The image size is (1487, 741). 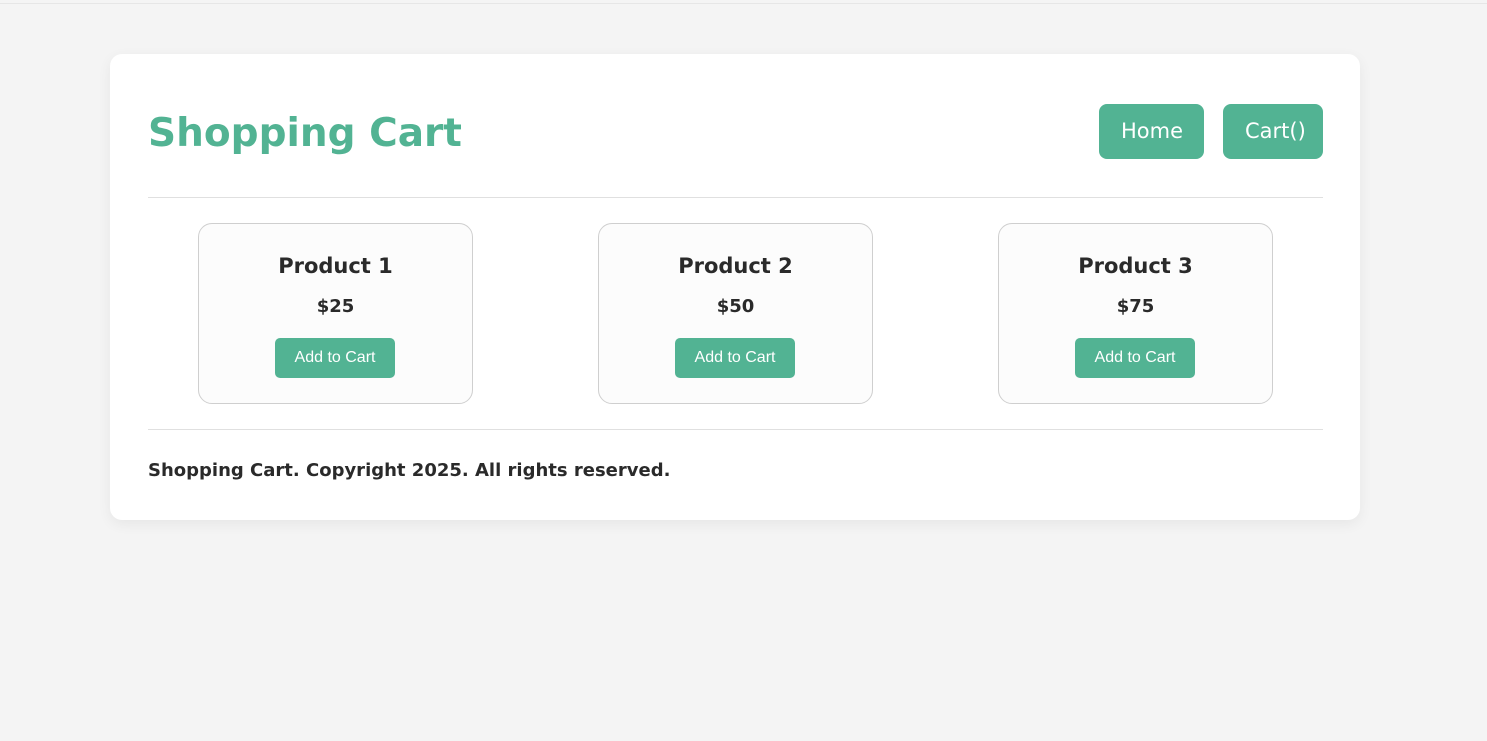 I want to click on product-card: Product 2 $50 Add to Cart, so click(x=735, y=313).